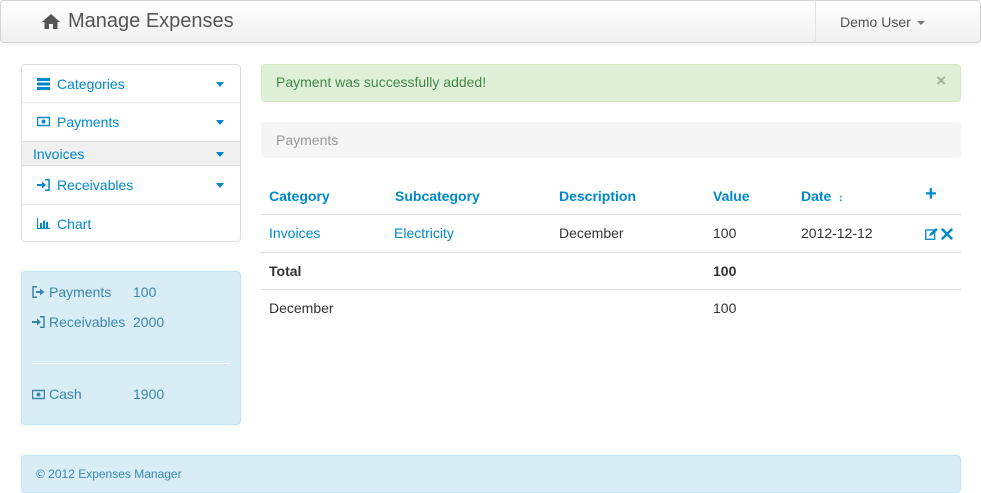  What do you see at coordinates (151, 21) in the screenshot?
I see `brand-title: Manage Expenses` at bounding box center [151, 21].